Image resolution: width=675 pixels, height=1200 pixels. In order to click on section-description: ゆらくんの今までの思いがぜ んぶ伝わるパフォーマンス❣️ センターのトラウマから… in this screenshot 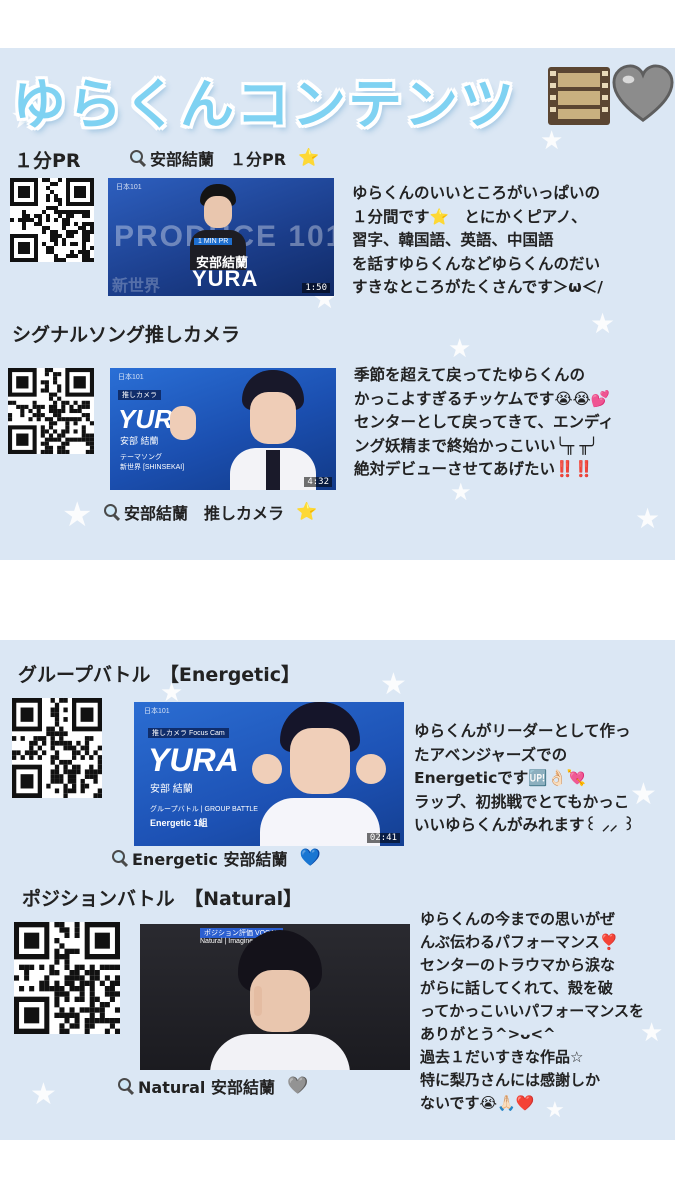, I will do `click(532, 1011)`.